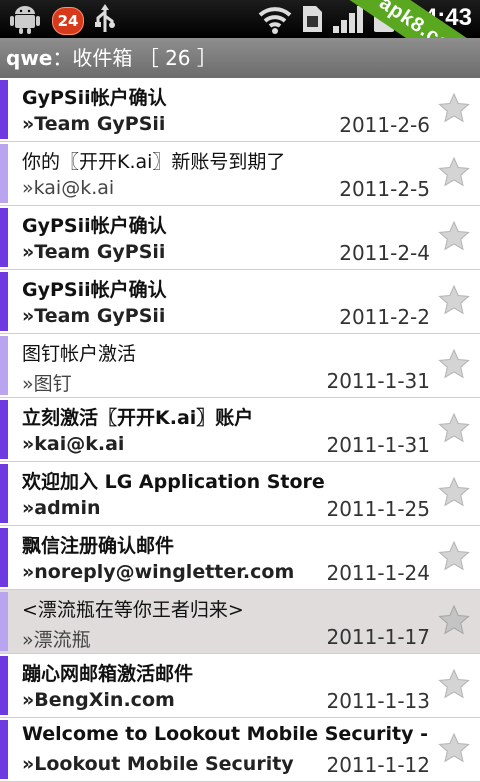  I want to click on message-subject: 飘信注册确认邮件, so click(98, 546).